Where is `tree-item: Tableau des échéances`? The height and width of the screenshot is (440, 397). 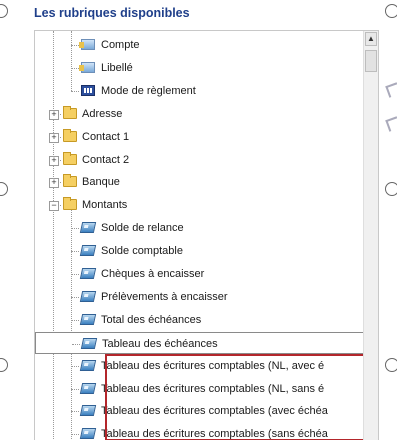
tree-item: Tableau des échéances is located at coordinates (200, 342).